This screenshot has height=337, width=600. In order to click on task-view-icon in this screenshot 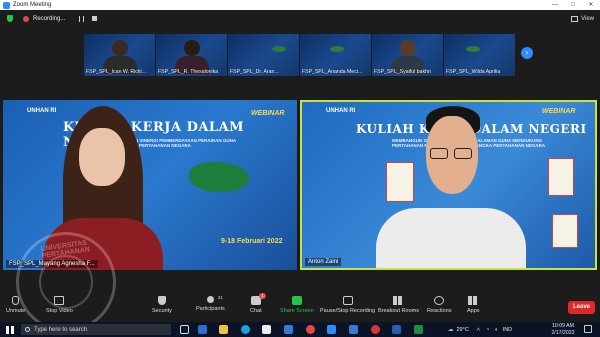, I will do `click(184, 329)`.